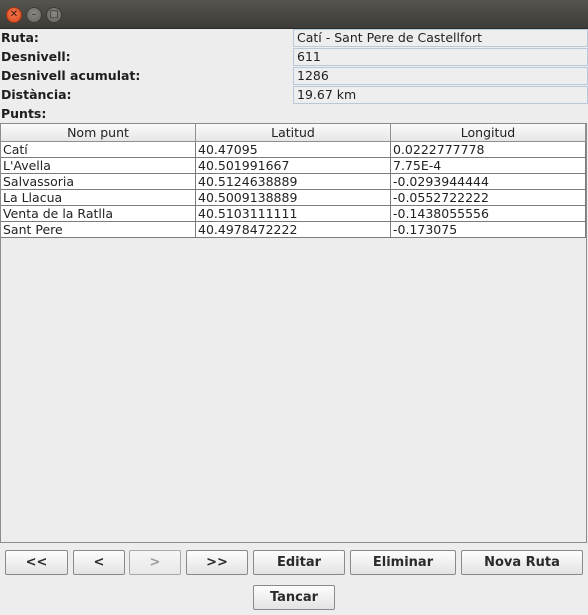 The height and width of the screenshot is (615, 588). I want to click on new-route-button: Nova Ruta, so click(522, 562).